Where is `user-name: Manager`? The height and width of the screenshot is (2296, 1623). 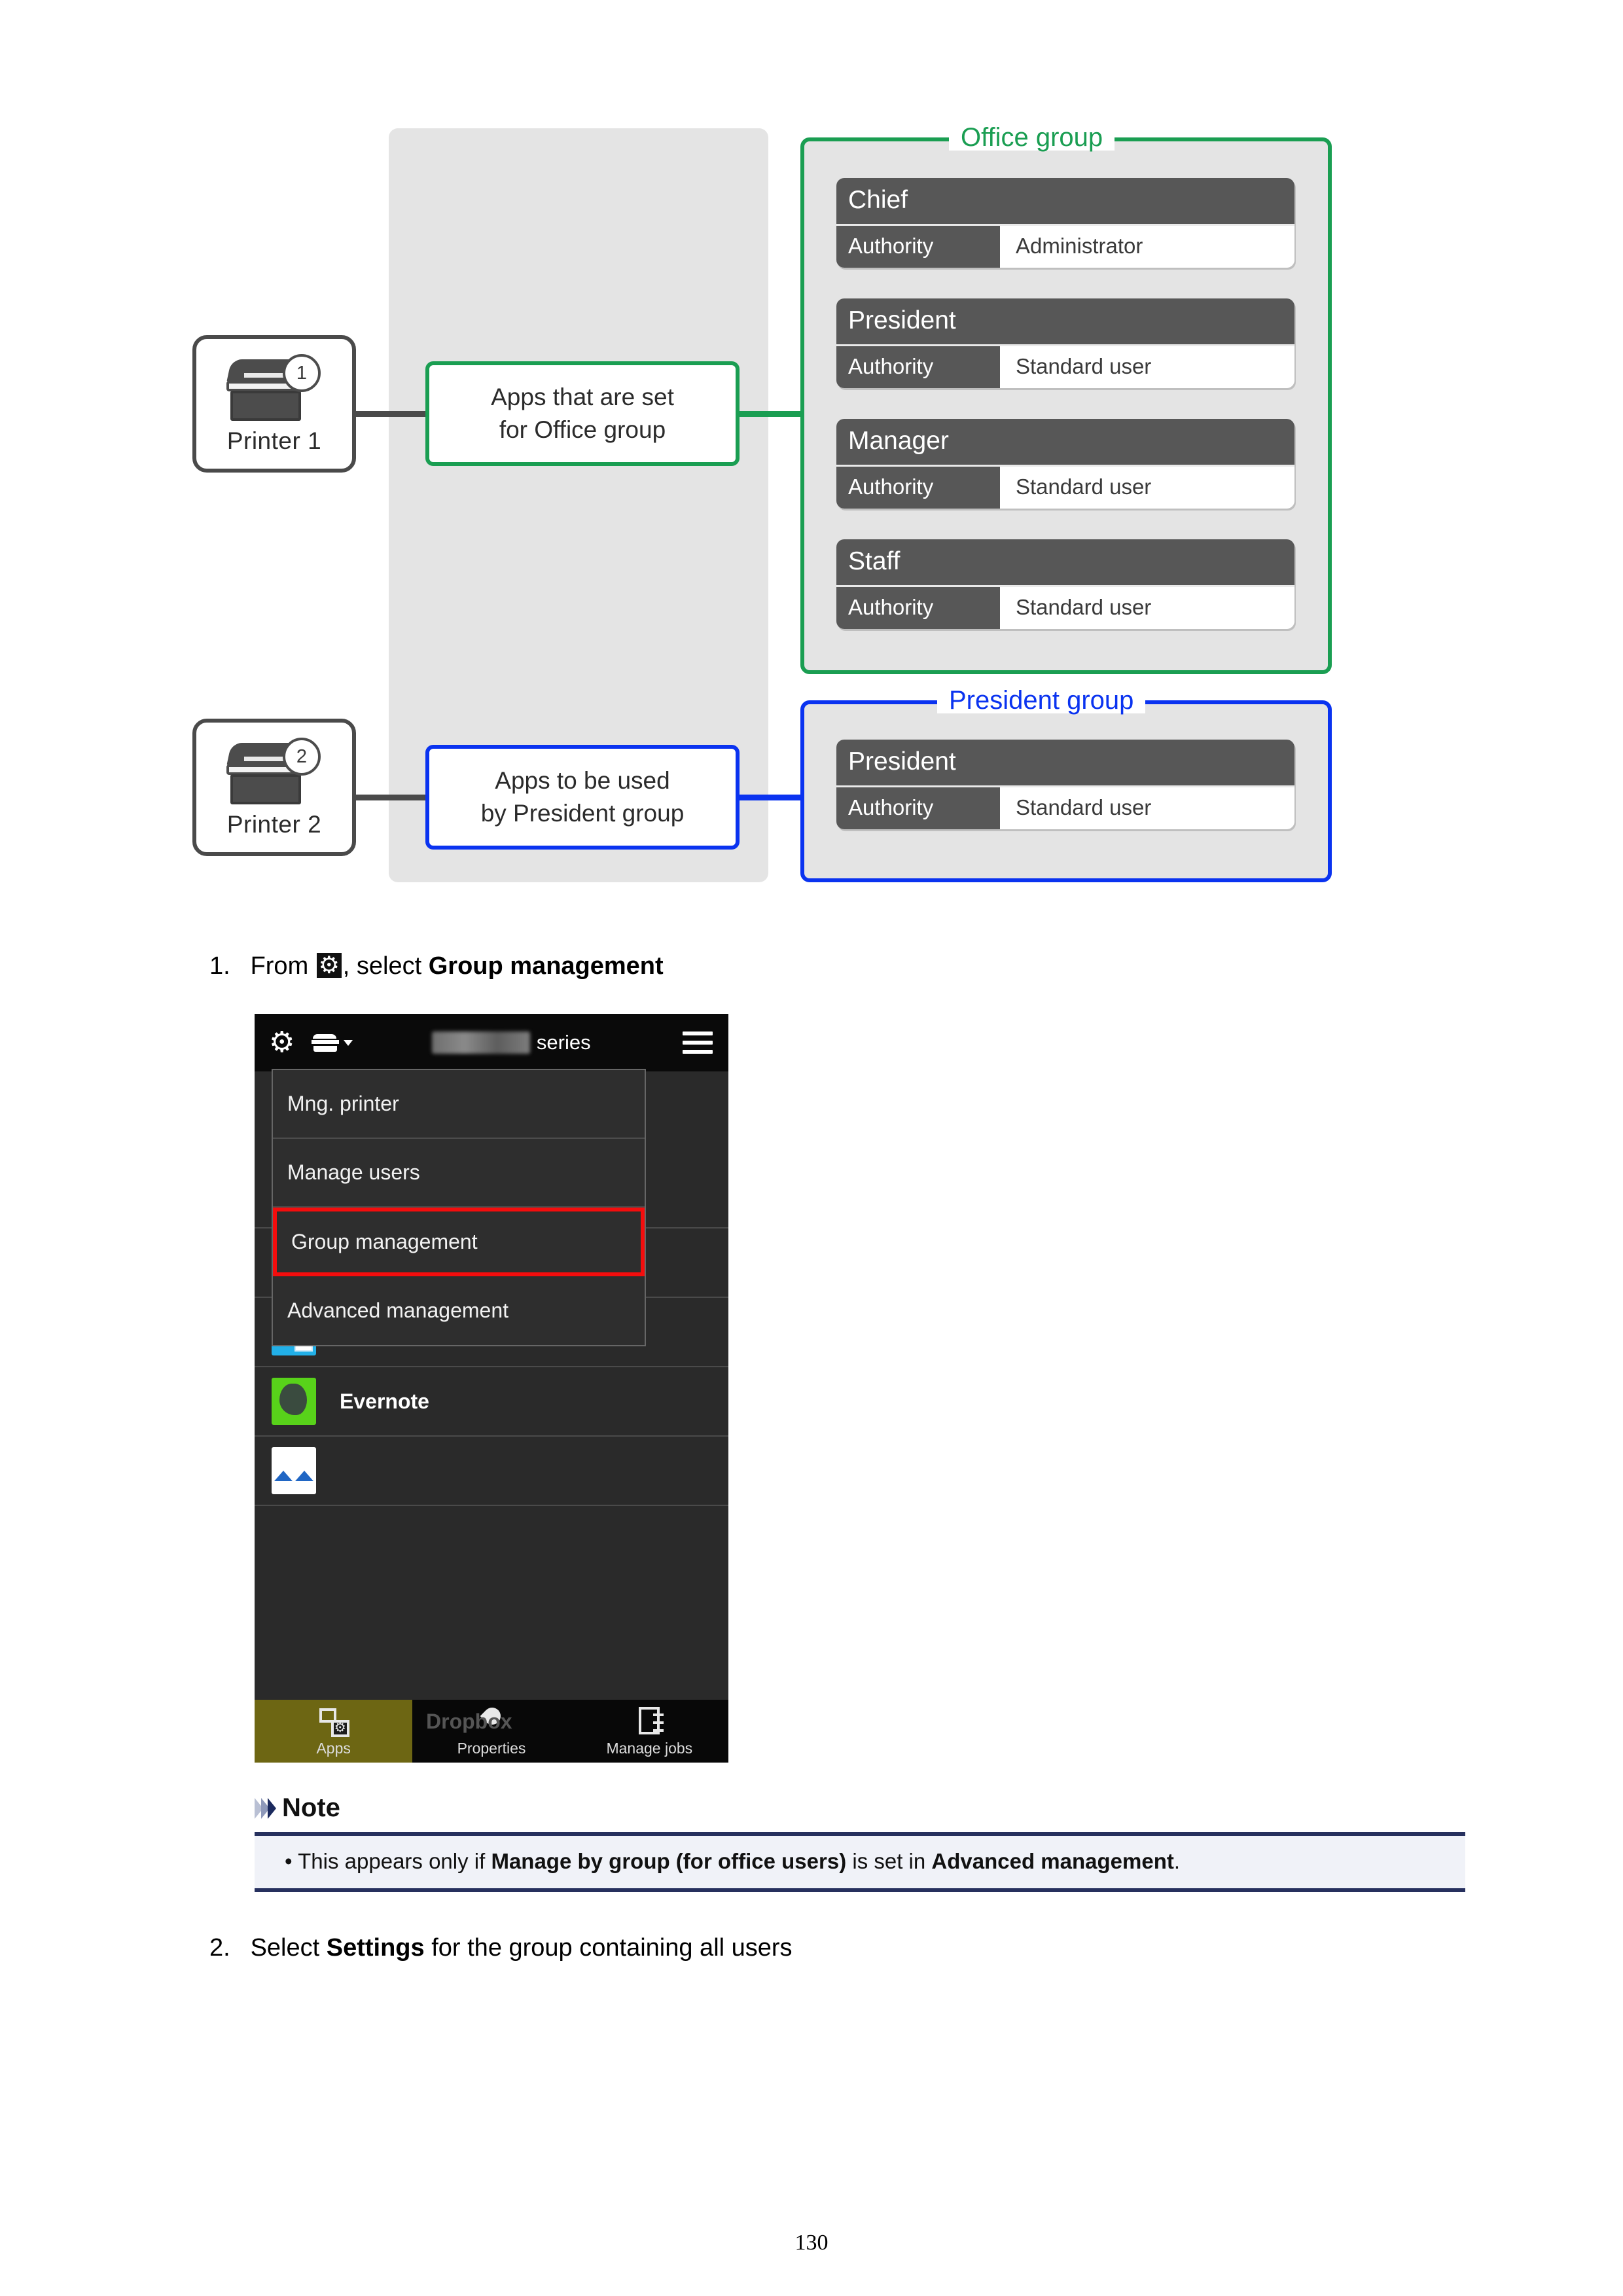
user-name: Manager is located at coordinates (1065, 443).